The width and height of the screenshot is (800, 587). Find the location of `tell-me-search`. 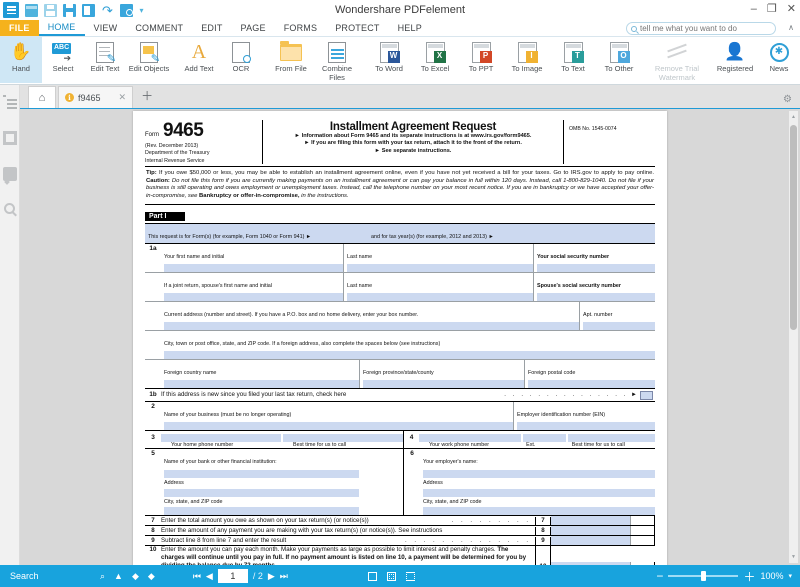

tell-me-search is located at coordinates (701, 28).